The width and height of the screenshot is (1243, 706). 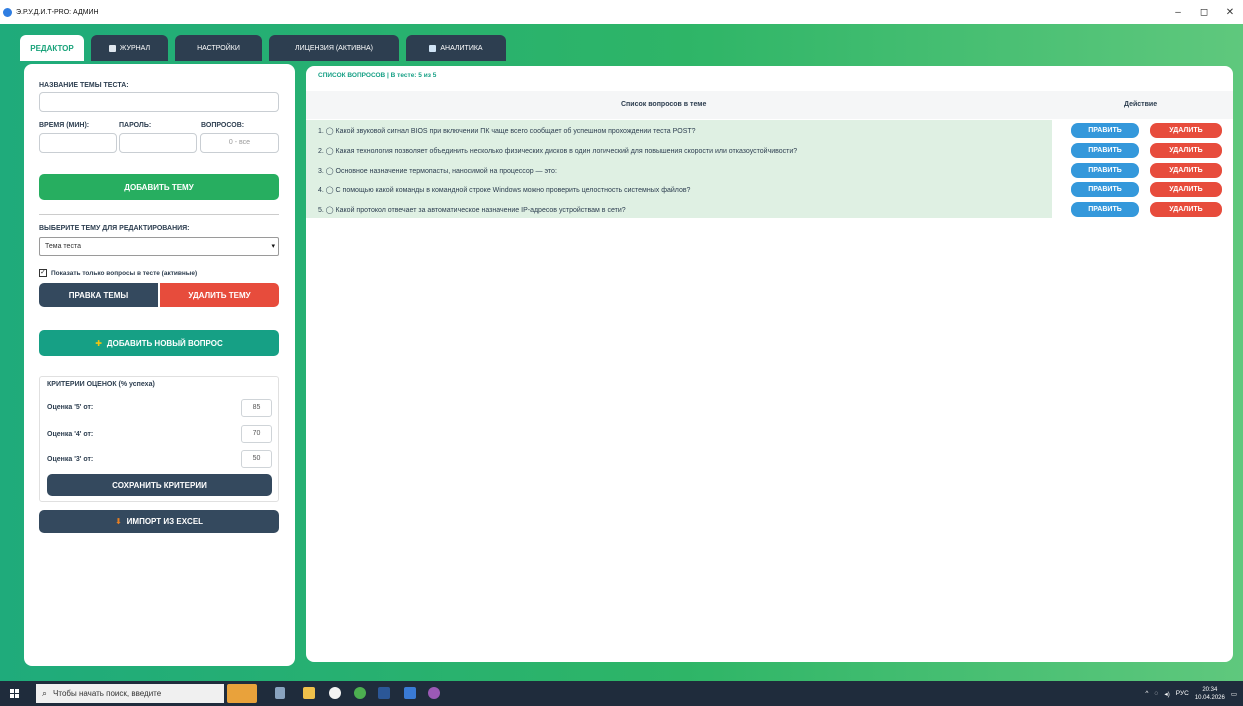 I want to click on chart-icon, so click(x=433, y=48).